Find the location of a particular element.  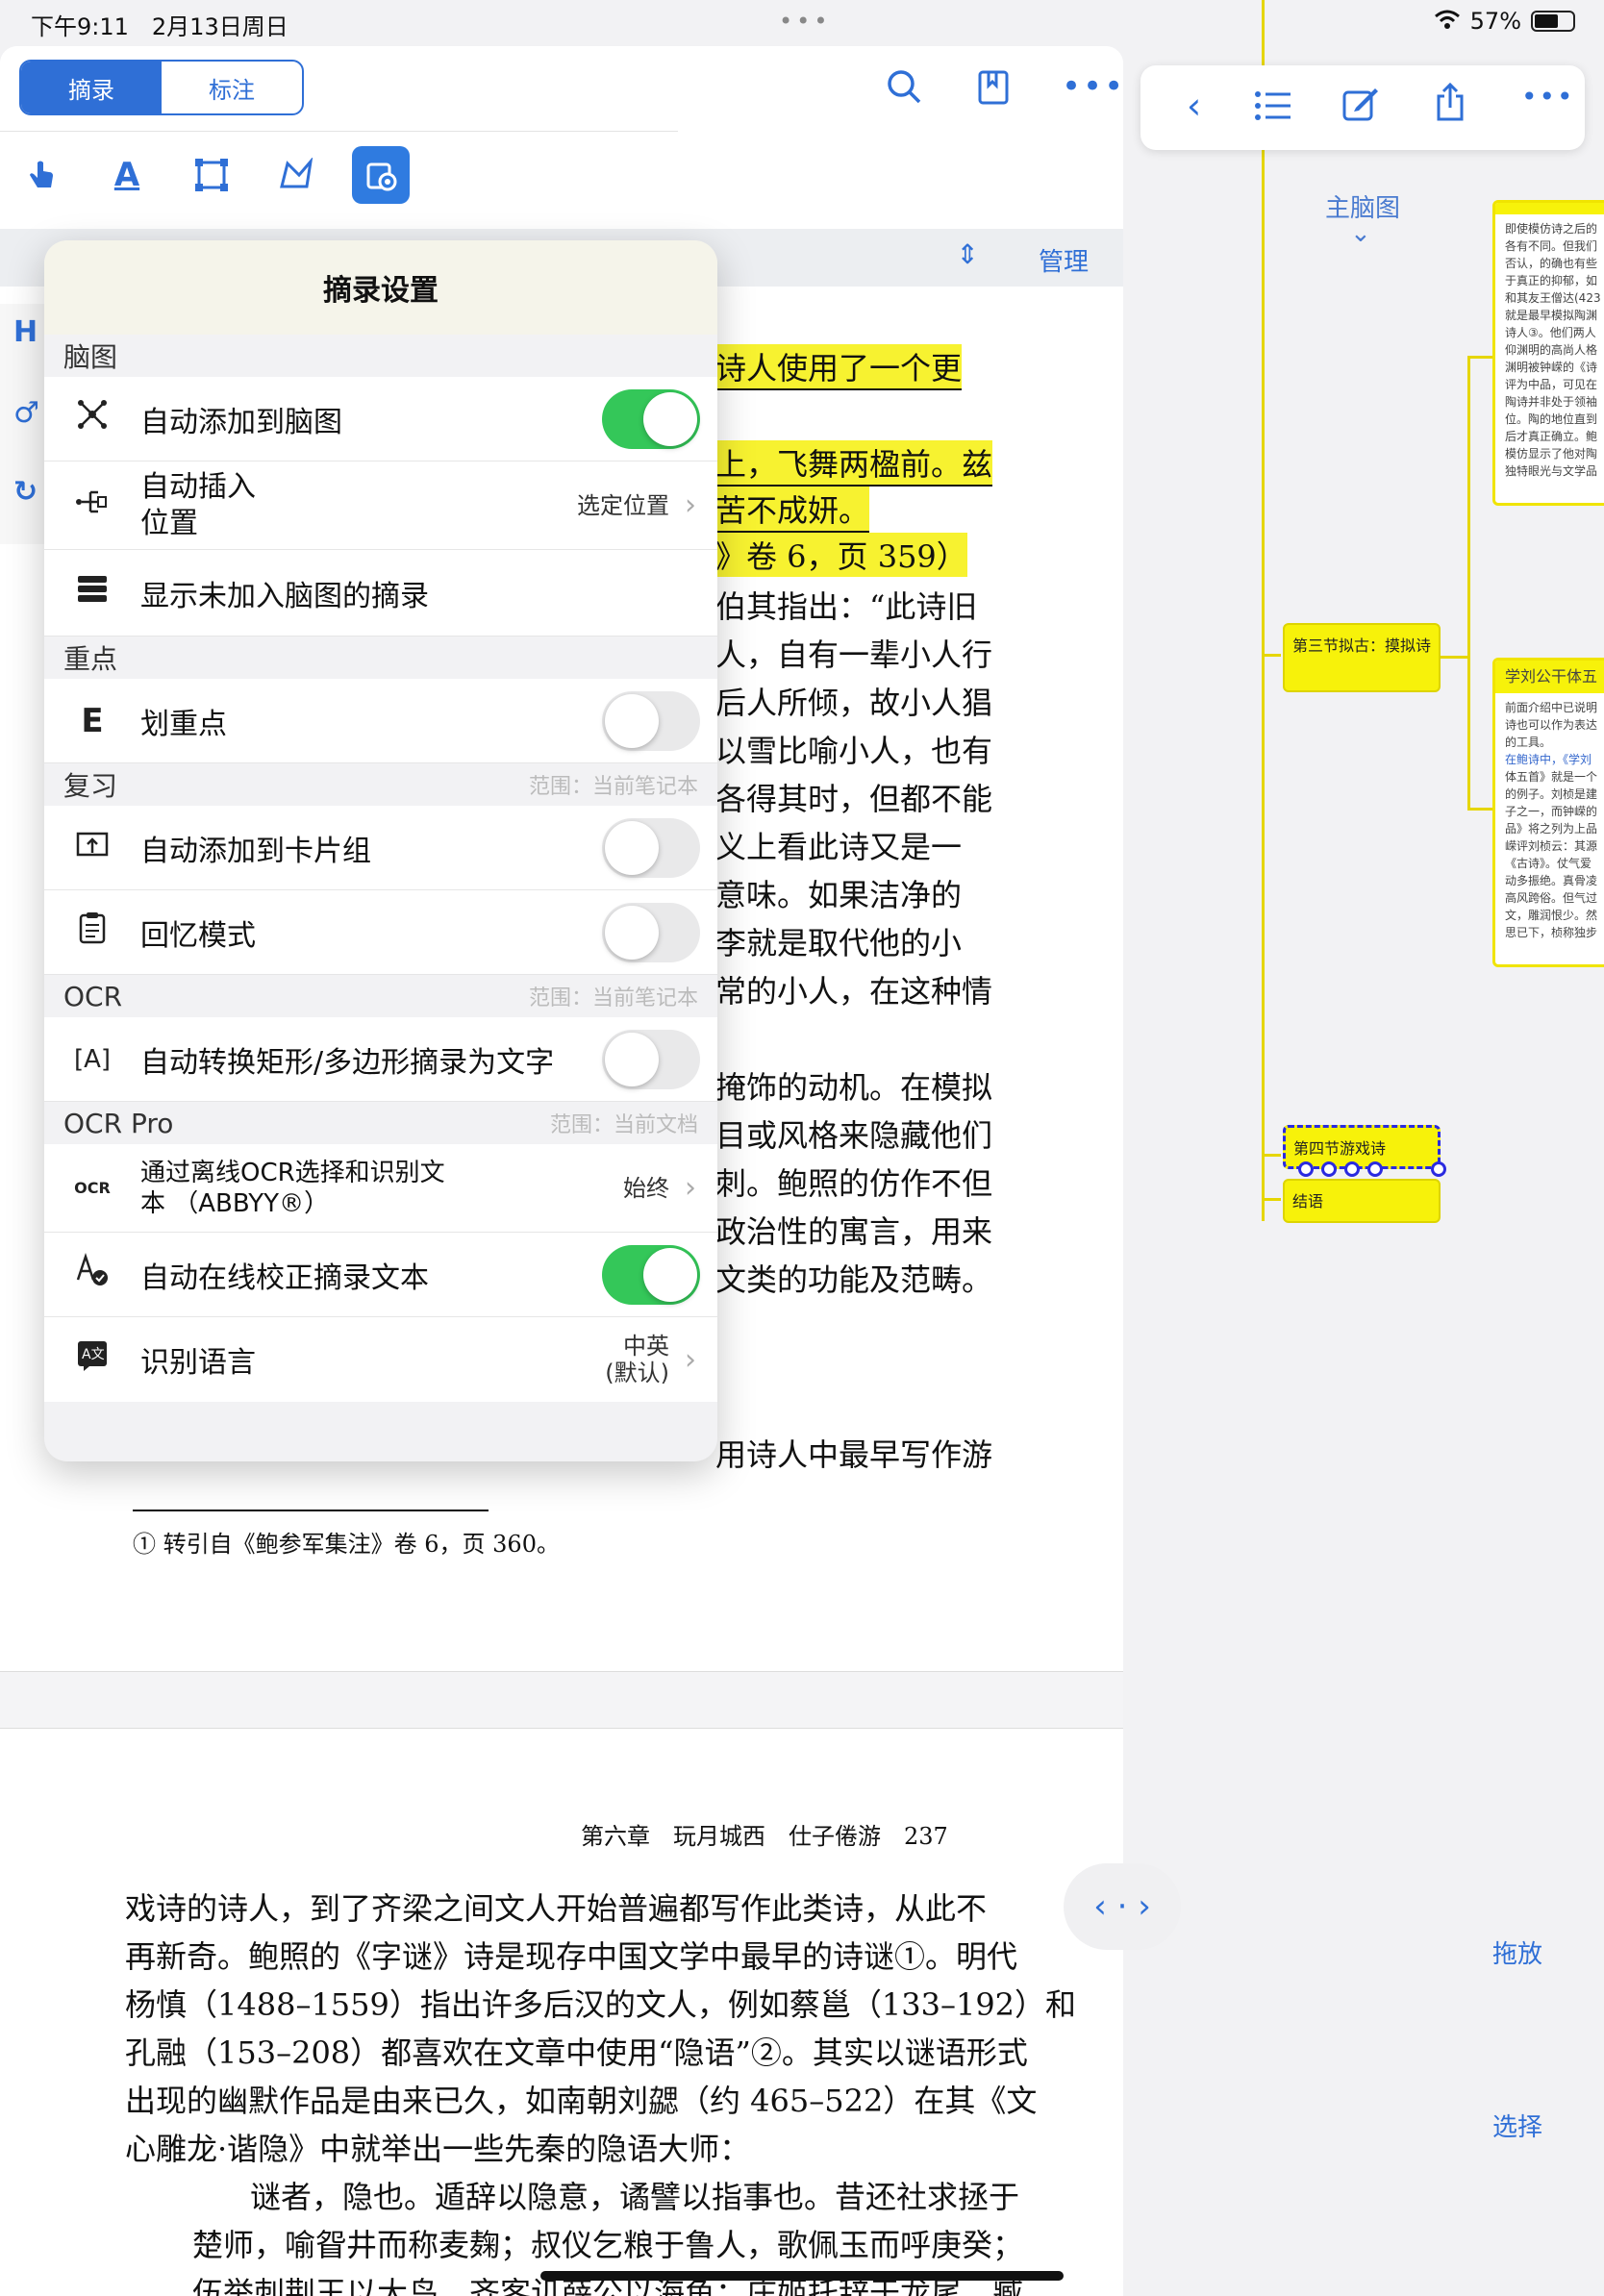

insert-branch-icon is located at coordinates (92, 506).